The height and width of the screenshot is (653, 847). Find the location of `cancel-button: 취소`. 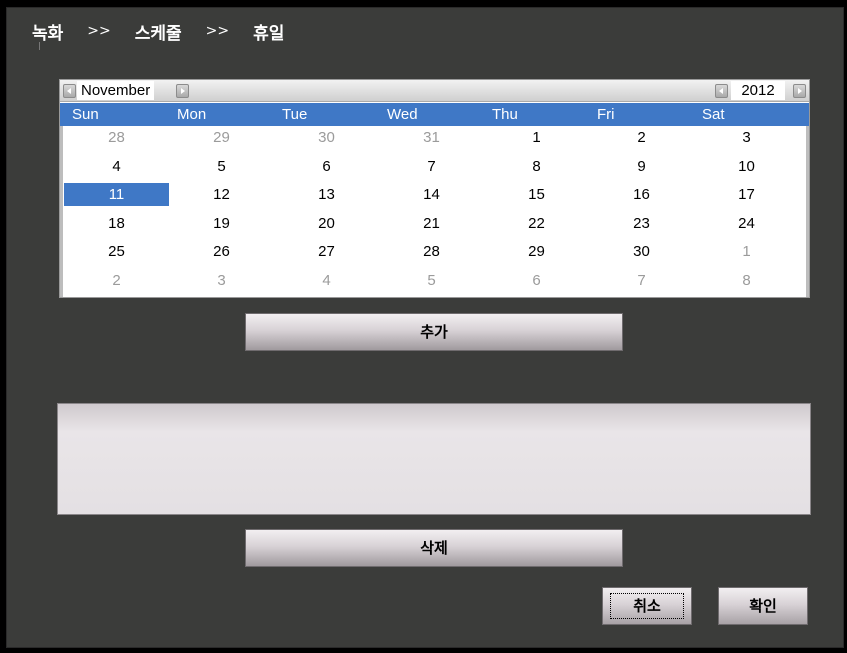

cancel-button: 취소 is located at coordinates (647, 606).